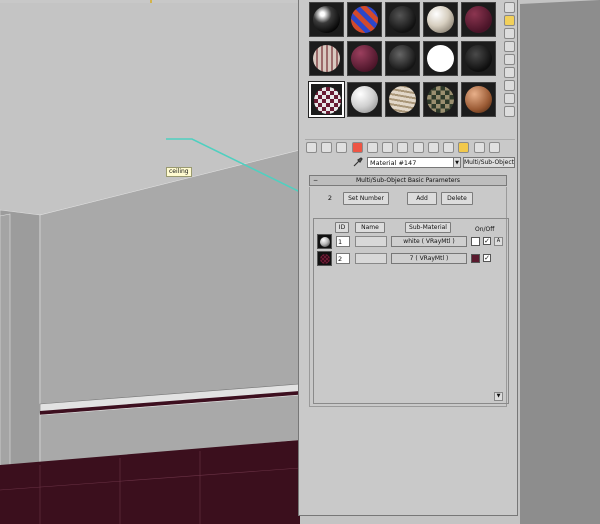  I want to click on select-by-material-icon, so click(509, 98).